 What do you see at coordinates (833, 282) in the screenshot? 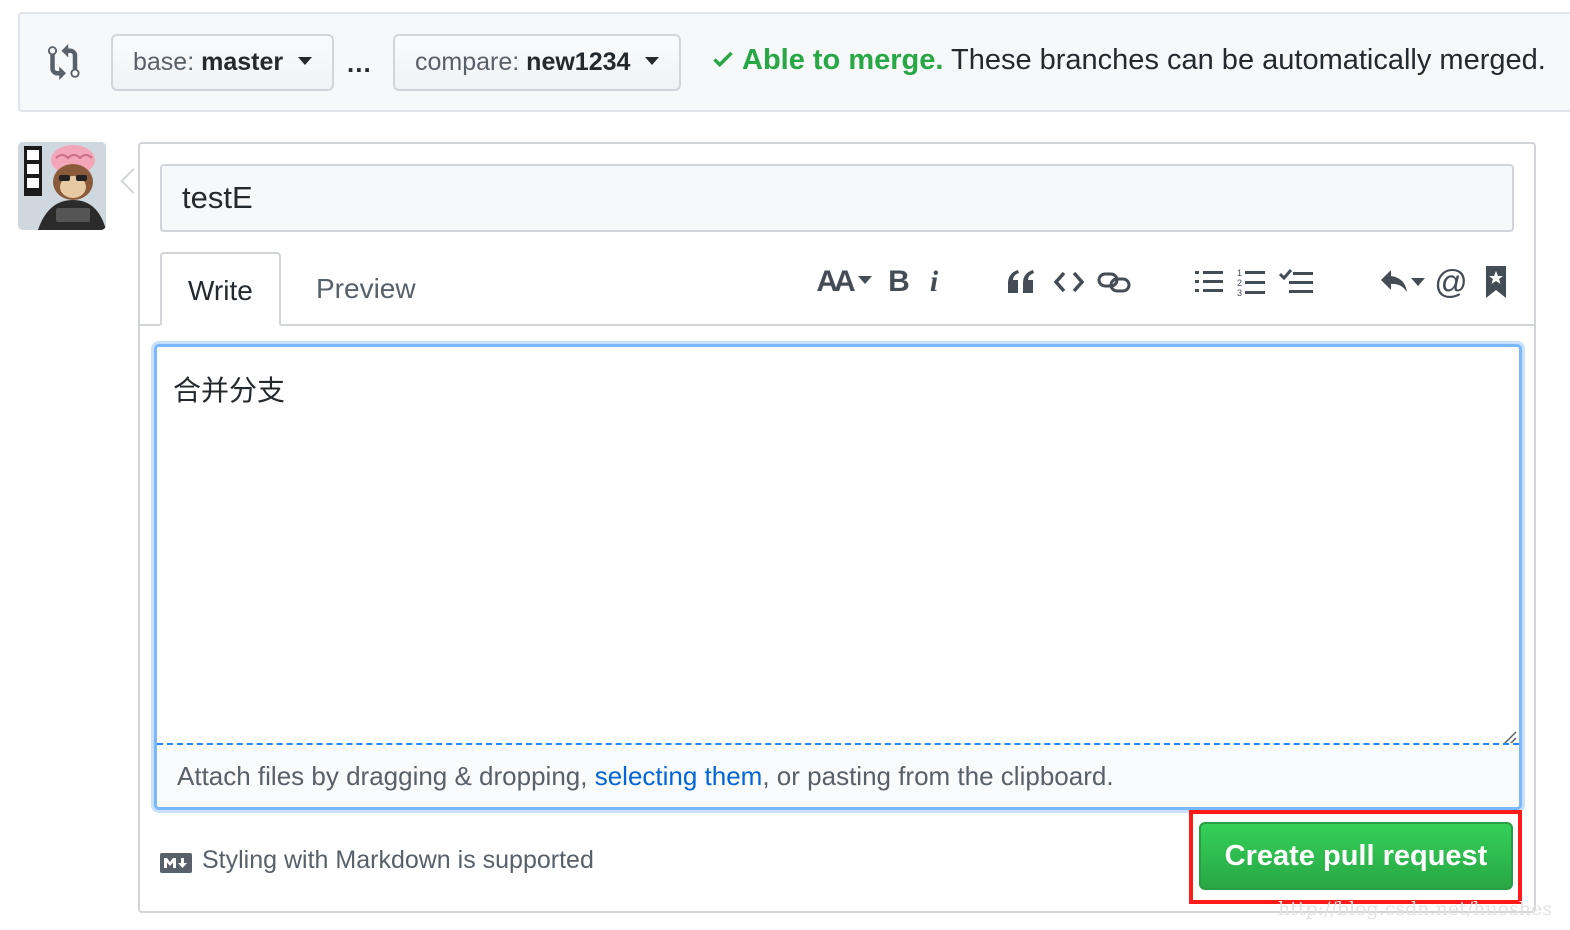
I see `text-size-label: AA` at bounding box center [833, 282].